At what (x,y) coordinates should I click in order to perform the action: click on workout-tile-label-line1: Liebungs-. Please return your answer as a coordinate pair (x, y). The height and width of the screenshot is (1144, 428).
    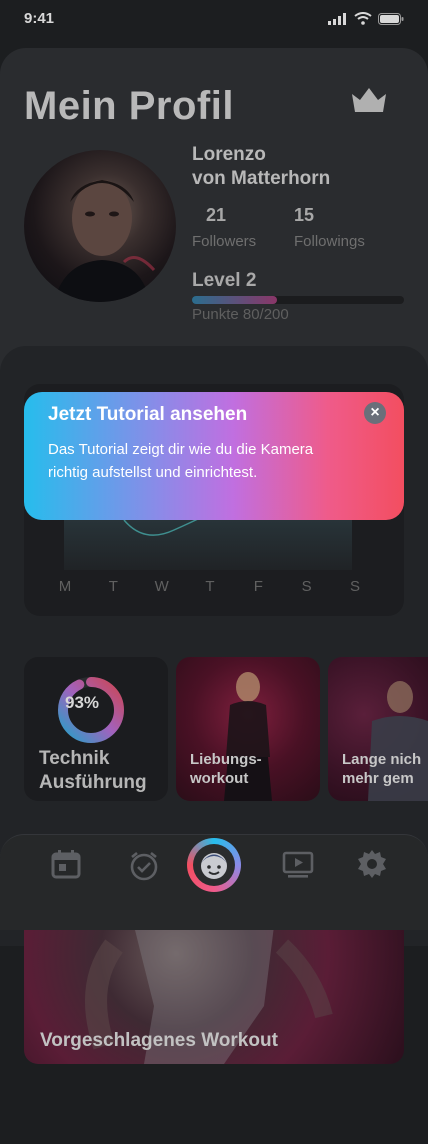
    Looking at the image, I should click on (226, 759).